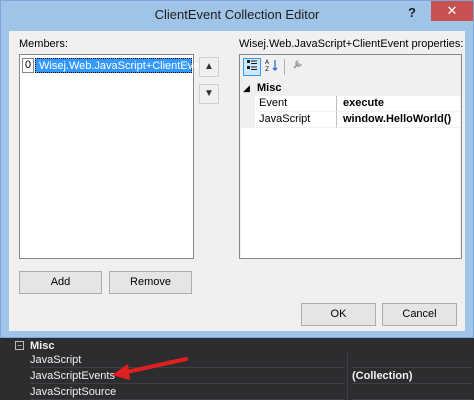 The height and width of the screenshot is (400, 474). I want to click on wrench-icon, so click(297, 64).